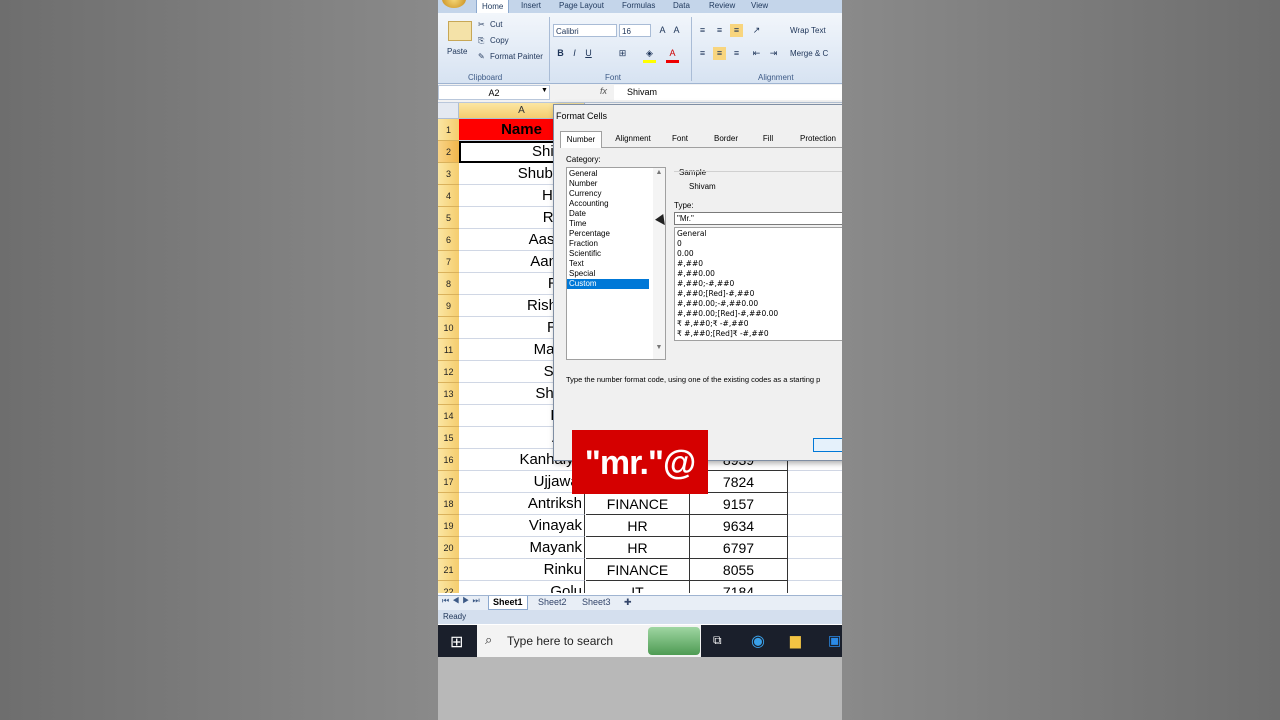 Image resolution: width=1280 pixels, height=720 pixels. I want to click on cell-name: Golu, so click(522, 587).